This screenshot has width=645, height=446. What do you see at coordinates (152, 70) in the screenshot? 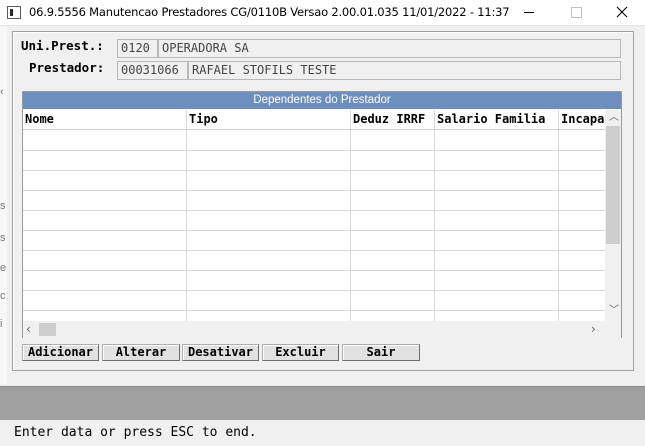
I see `prestador-code-field: 00031066` at bounding box center [152, 70].